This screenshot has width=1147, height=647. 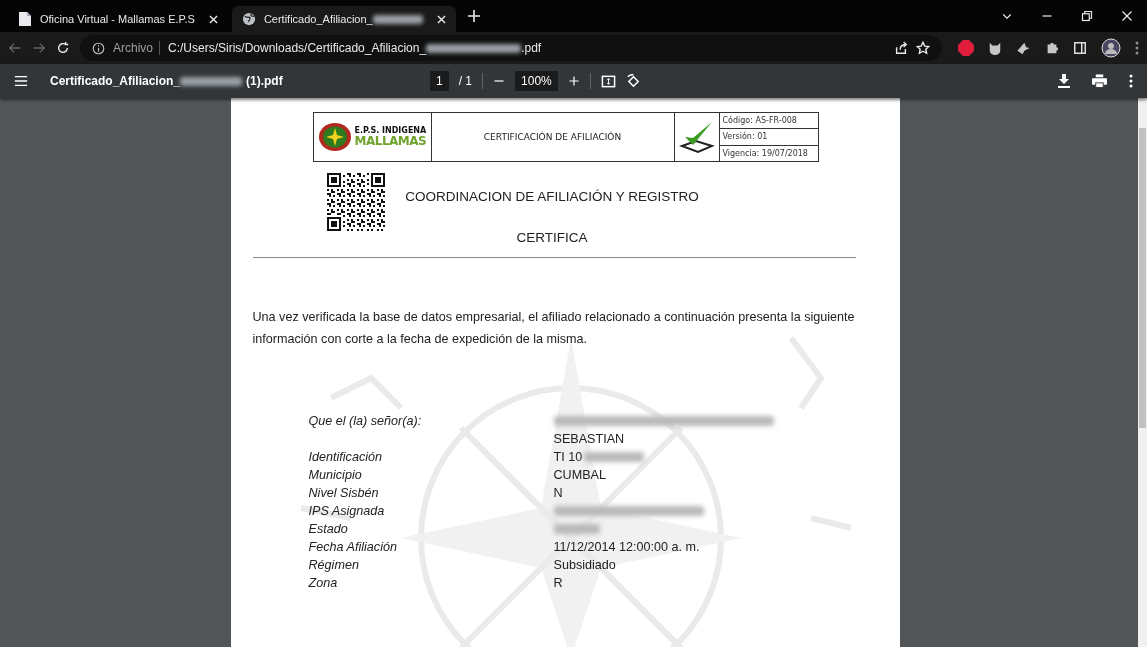 I want to click on fit-page-icon, so click(x=608, y=81).